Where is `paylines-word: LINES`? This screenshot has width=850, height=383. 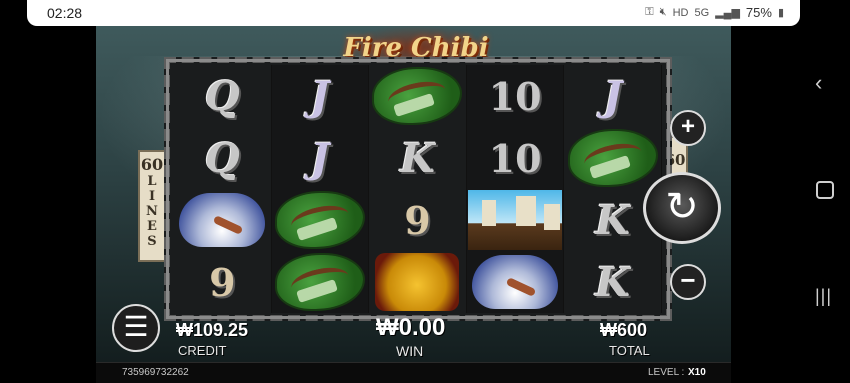
paylines-word: LINES is located at coordinates (152, 211).